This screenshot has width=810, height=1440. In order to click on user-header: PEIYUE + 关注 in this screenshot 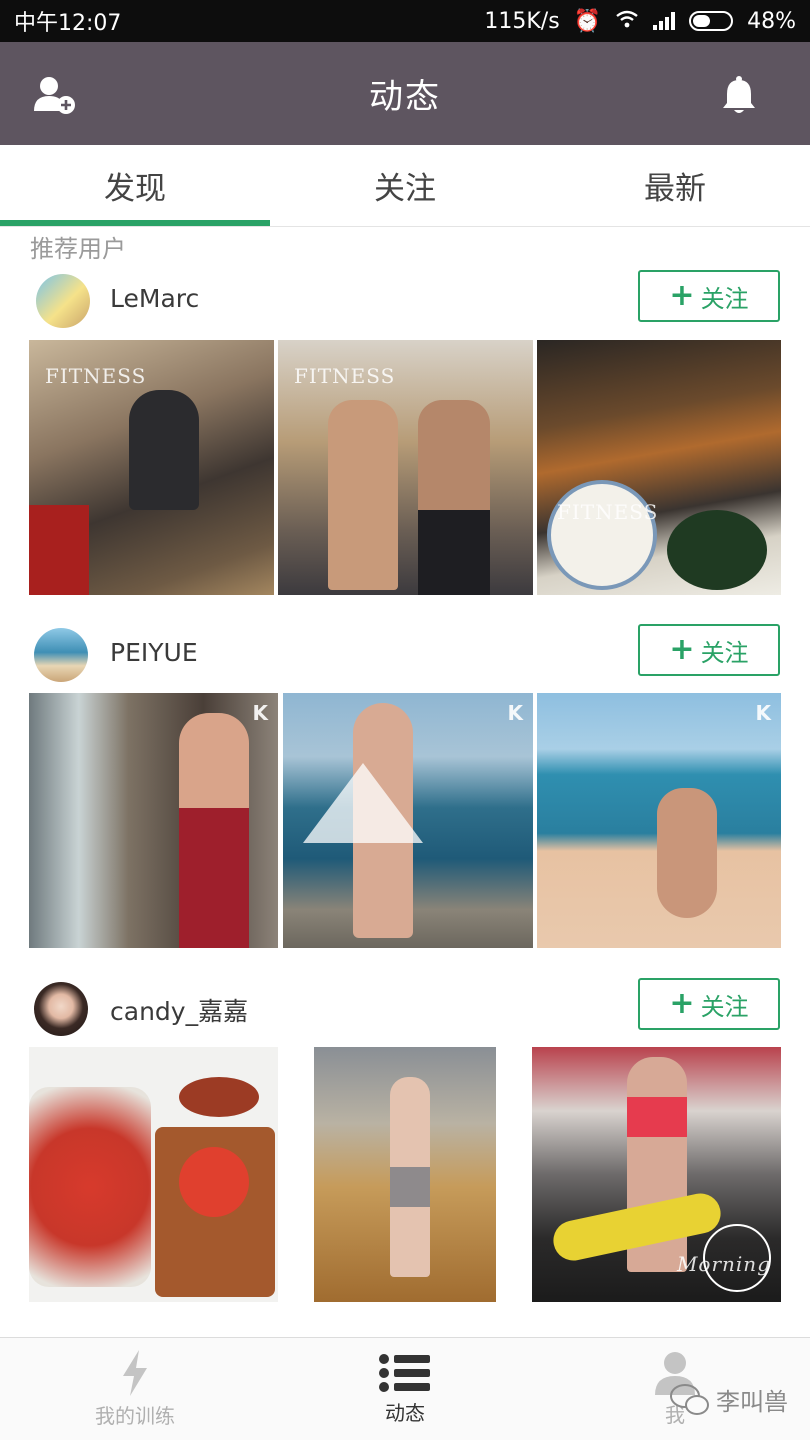, I will do `click(405, 656)`.